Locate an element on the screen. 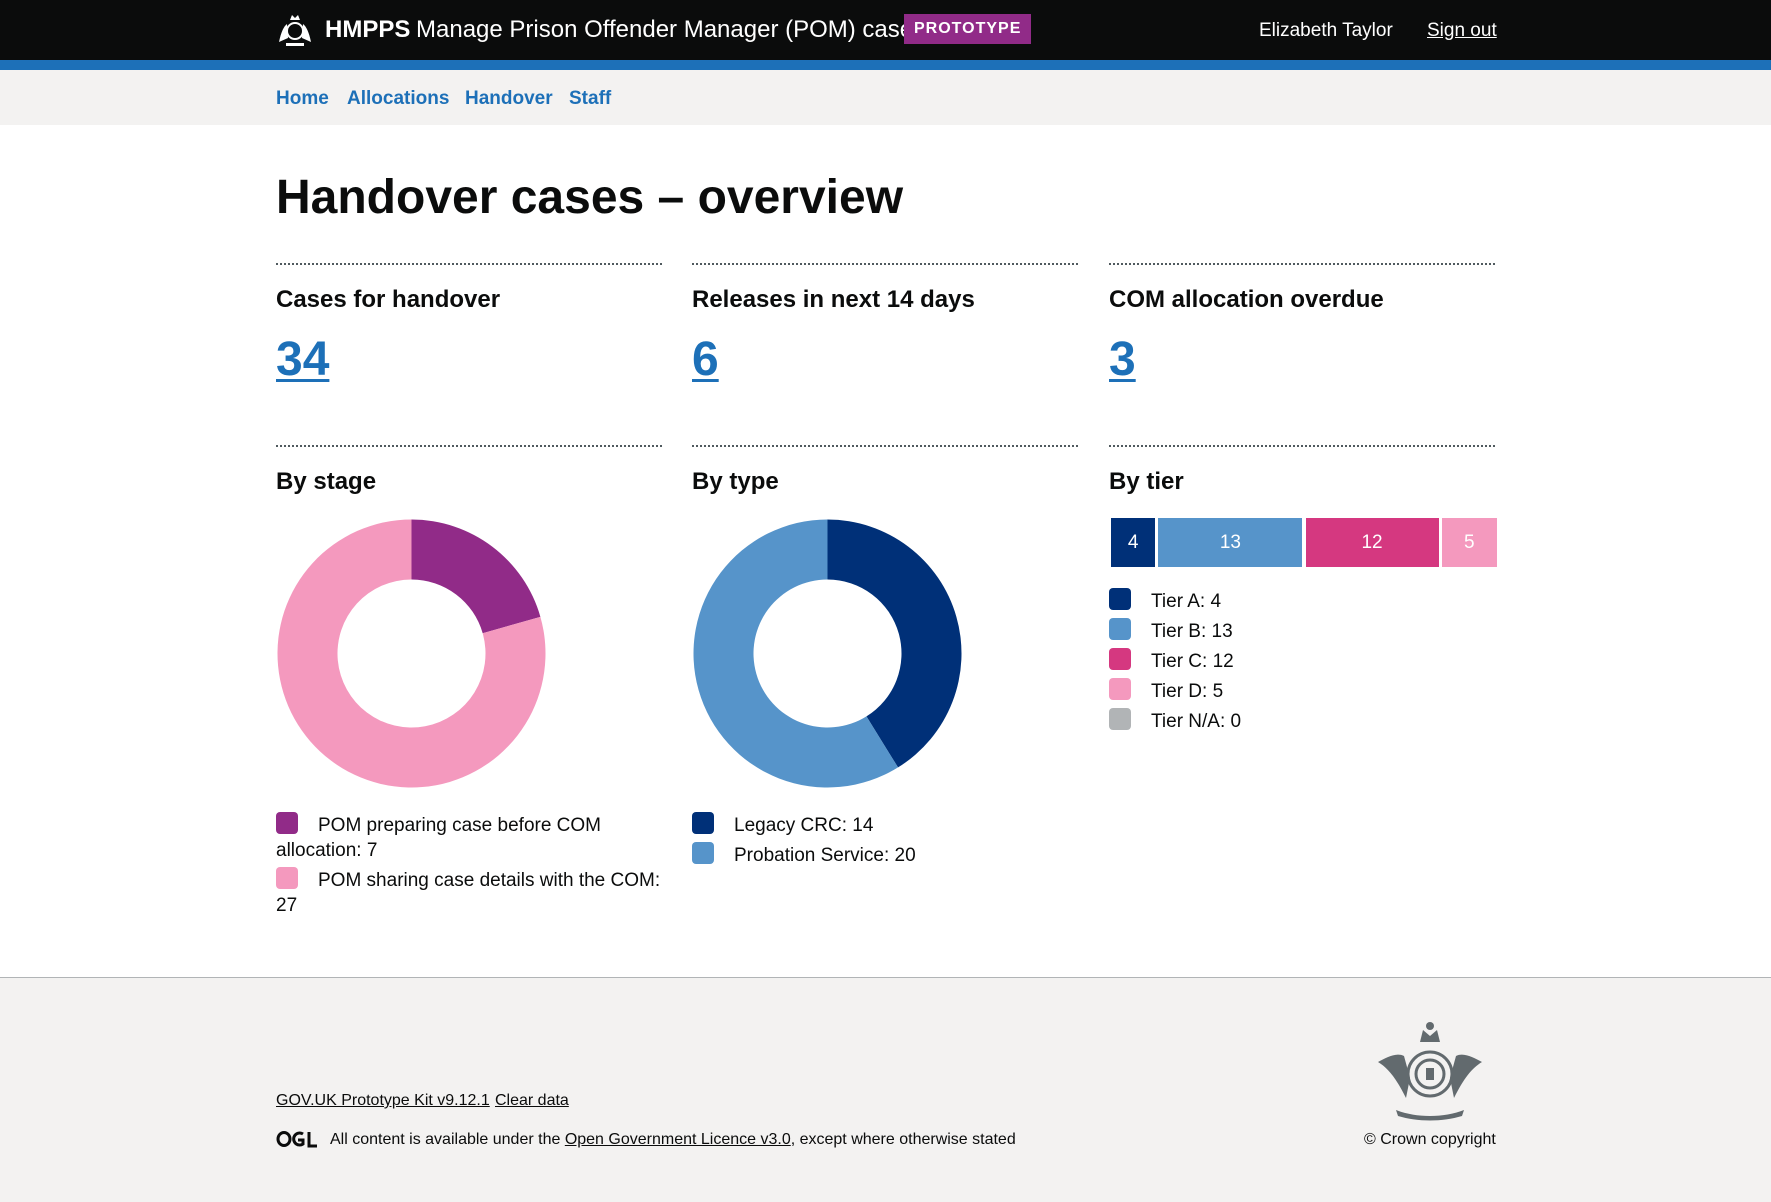  by-type-title: By type is located at coordinates (735, 481).